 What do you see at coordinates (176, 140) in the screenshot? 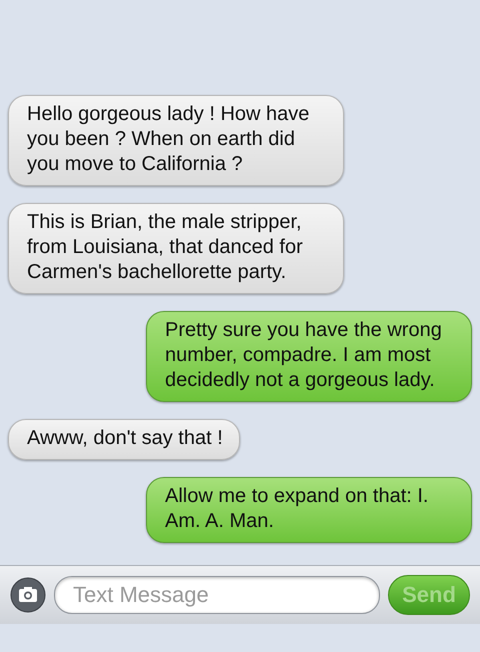
I see `message-bubble: Hello gorgeous lady ! How have you been ? When on earth did you move to California ?` at bounding box center [176, 140].